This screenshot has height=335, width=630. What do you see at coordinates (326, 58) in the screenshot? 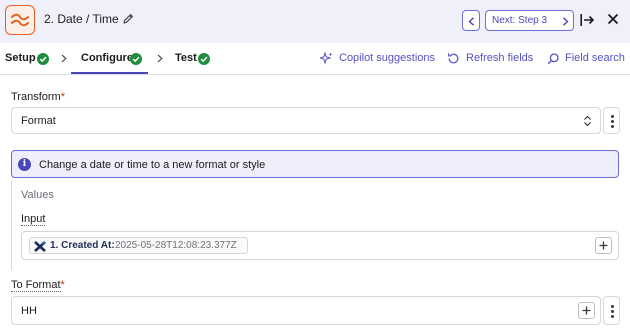
I see `sparkle-icon` at bounding box center [326, 58].